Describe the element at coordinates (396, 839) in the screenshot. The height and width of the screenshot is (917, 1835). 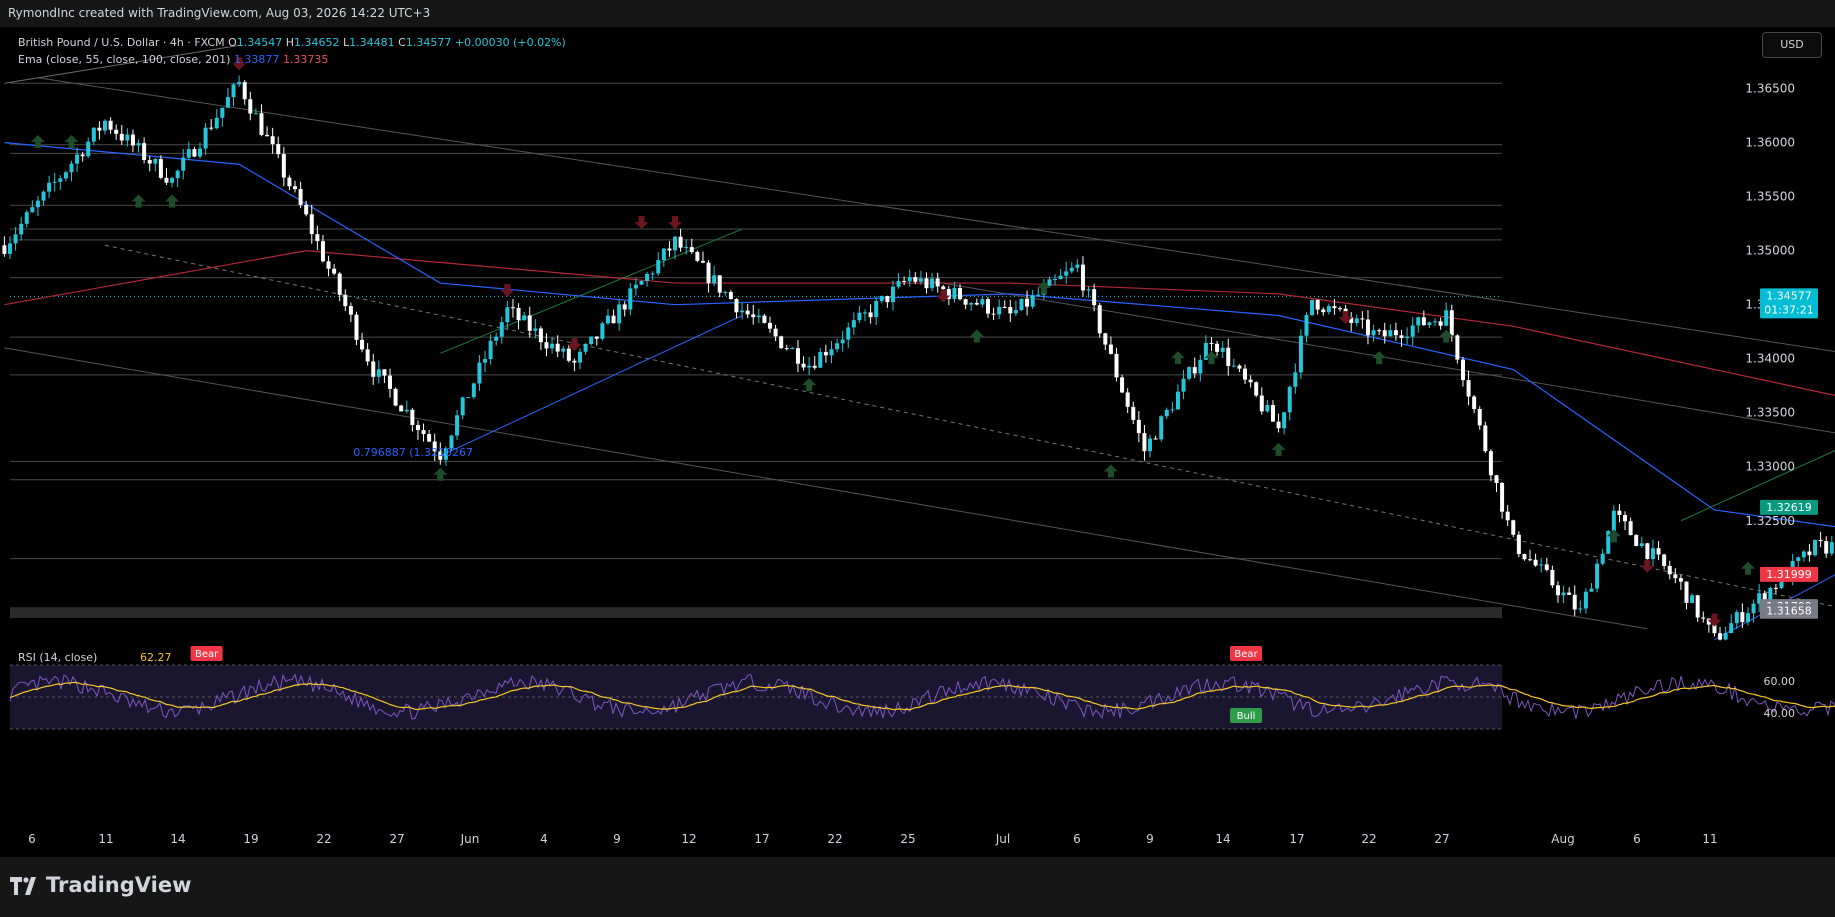
I see `time-tick: 27` at that location.